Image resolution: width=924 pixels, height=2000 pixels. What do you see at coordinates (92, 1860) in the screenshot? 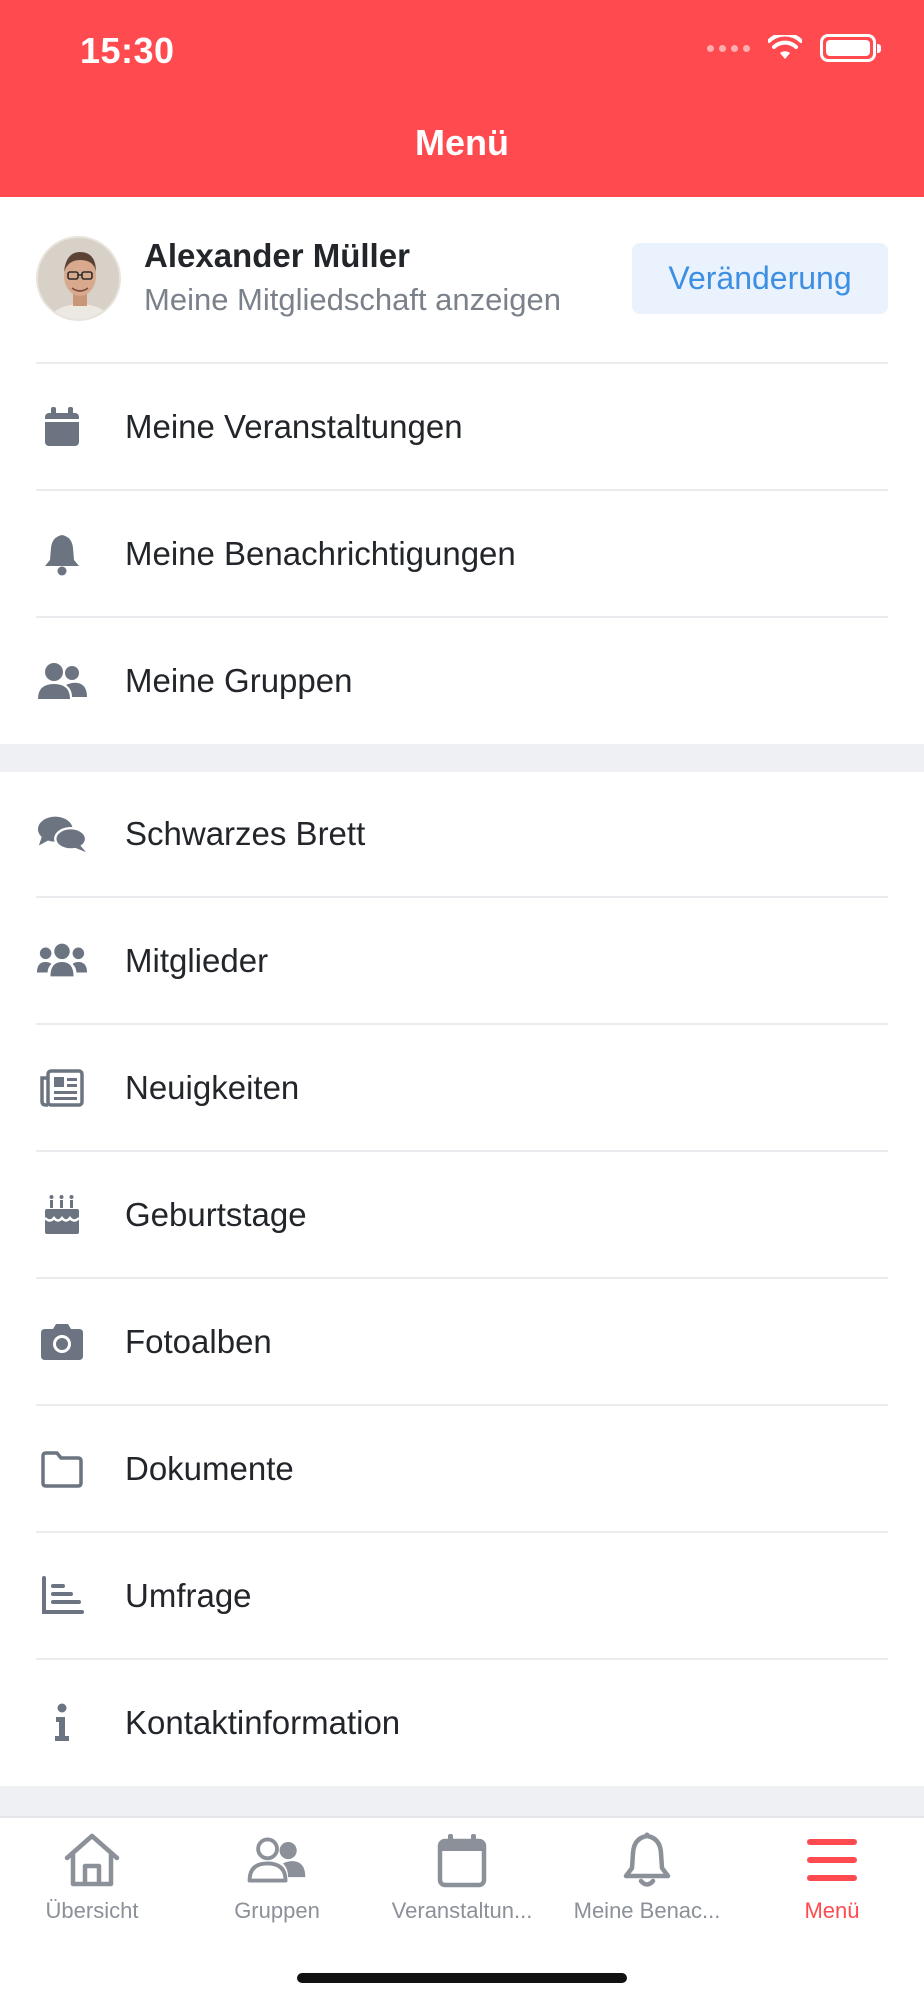
I see `home-icon` at bounding box center [92, 1860].